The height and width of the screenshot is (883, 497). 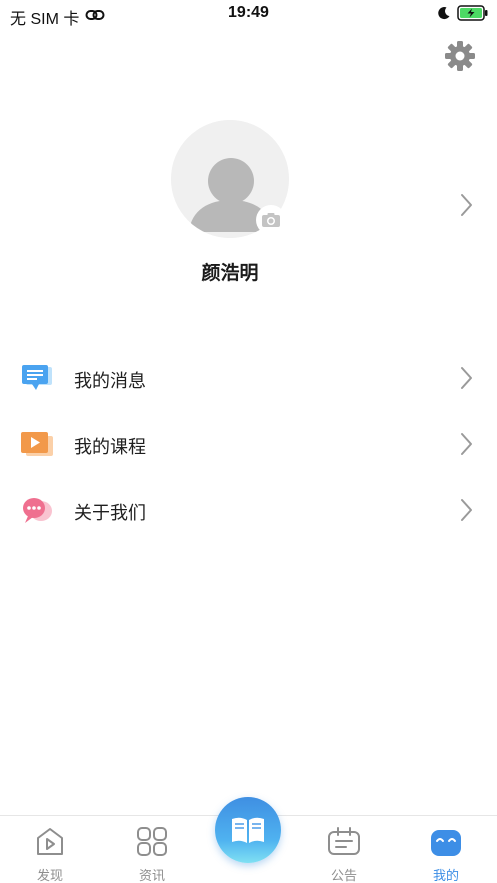 I want to click on settings-button, so click(x=460, y=56).